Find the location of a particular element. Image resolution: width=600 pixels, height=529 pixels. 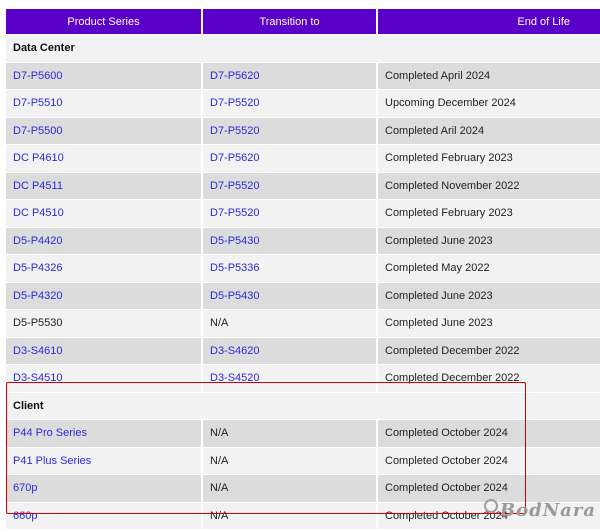

product-series-cell: 660p is located at coordinates (104, 515).